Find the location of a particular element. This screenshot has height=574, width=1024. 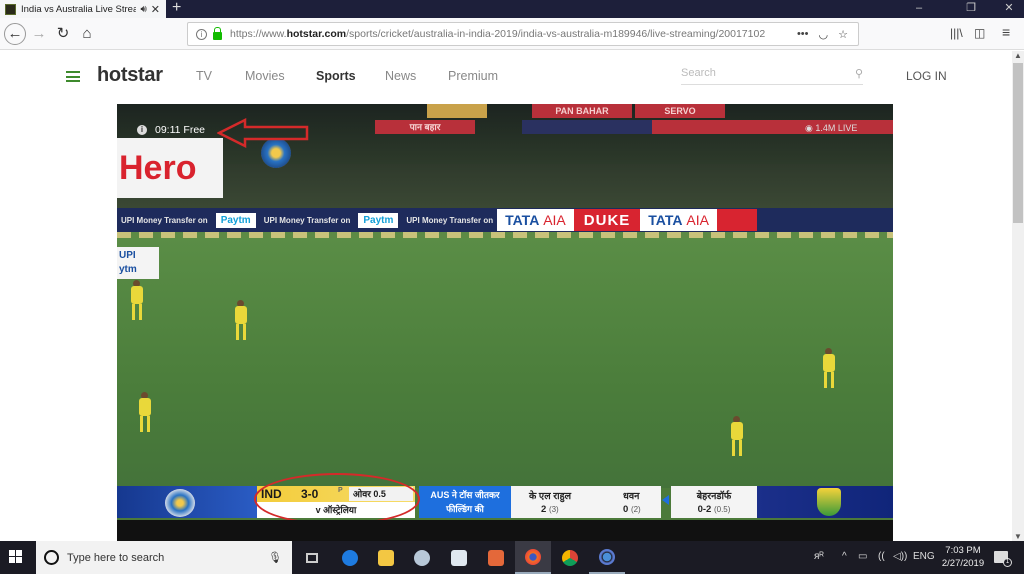

page-scrollbar: ▲ ▼ is located at coordinates (1018, 296).